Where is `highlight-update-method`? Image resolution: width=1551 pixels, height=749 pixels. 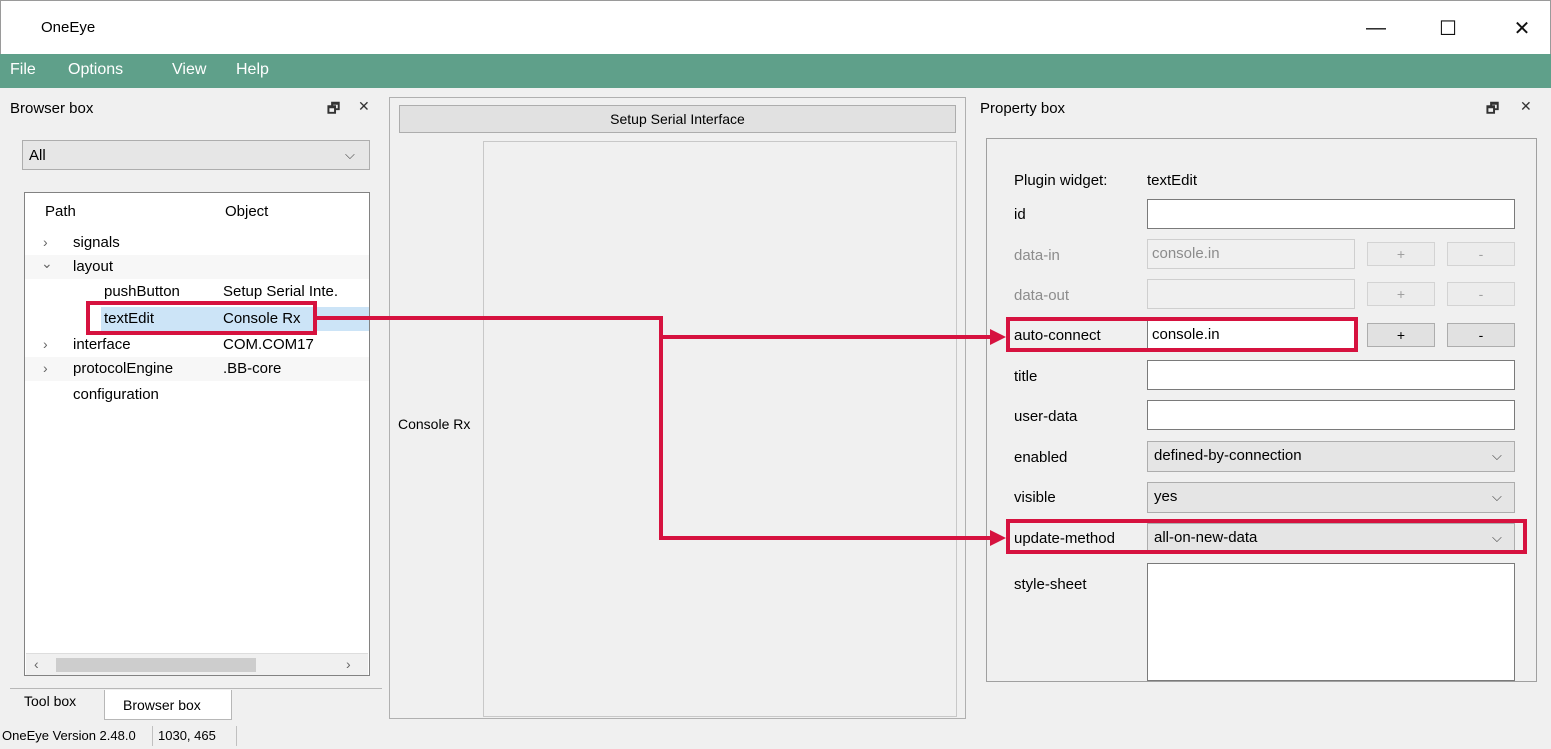 highlight-update-method is located at coordinates (1266, 536).